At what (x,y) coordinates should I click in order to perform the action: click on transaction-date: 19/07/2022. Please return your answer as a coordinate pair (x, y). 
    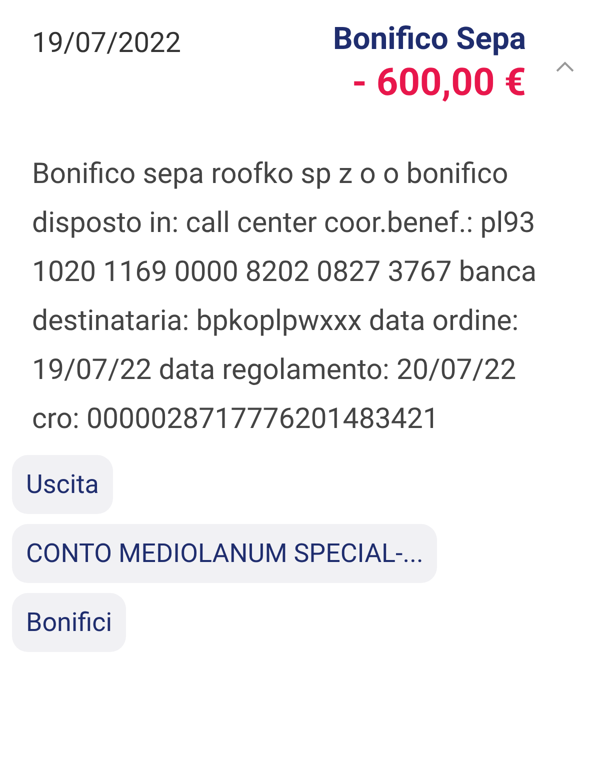
    Looking at the image, I should click on (106, 43).